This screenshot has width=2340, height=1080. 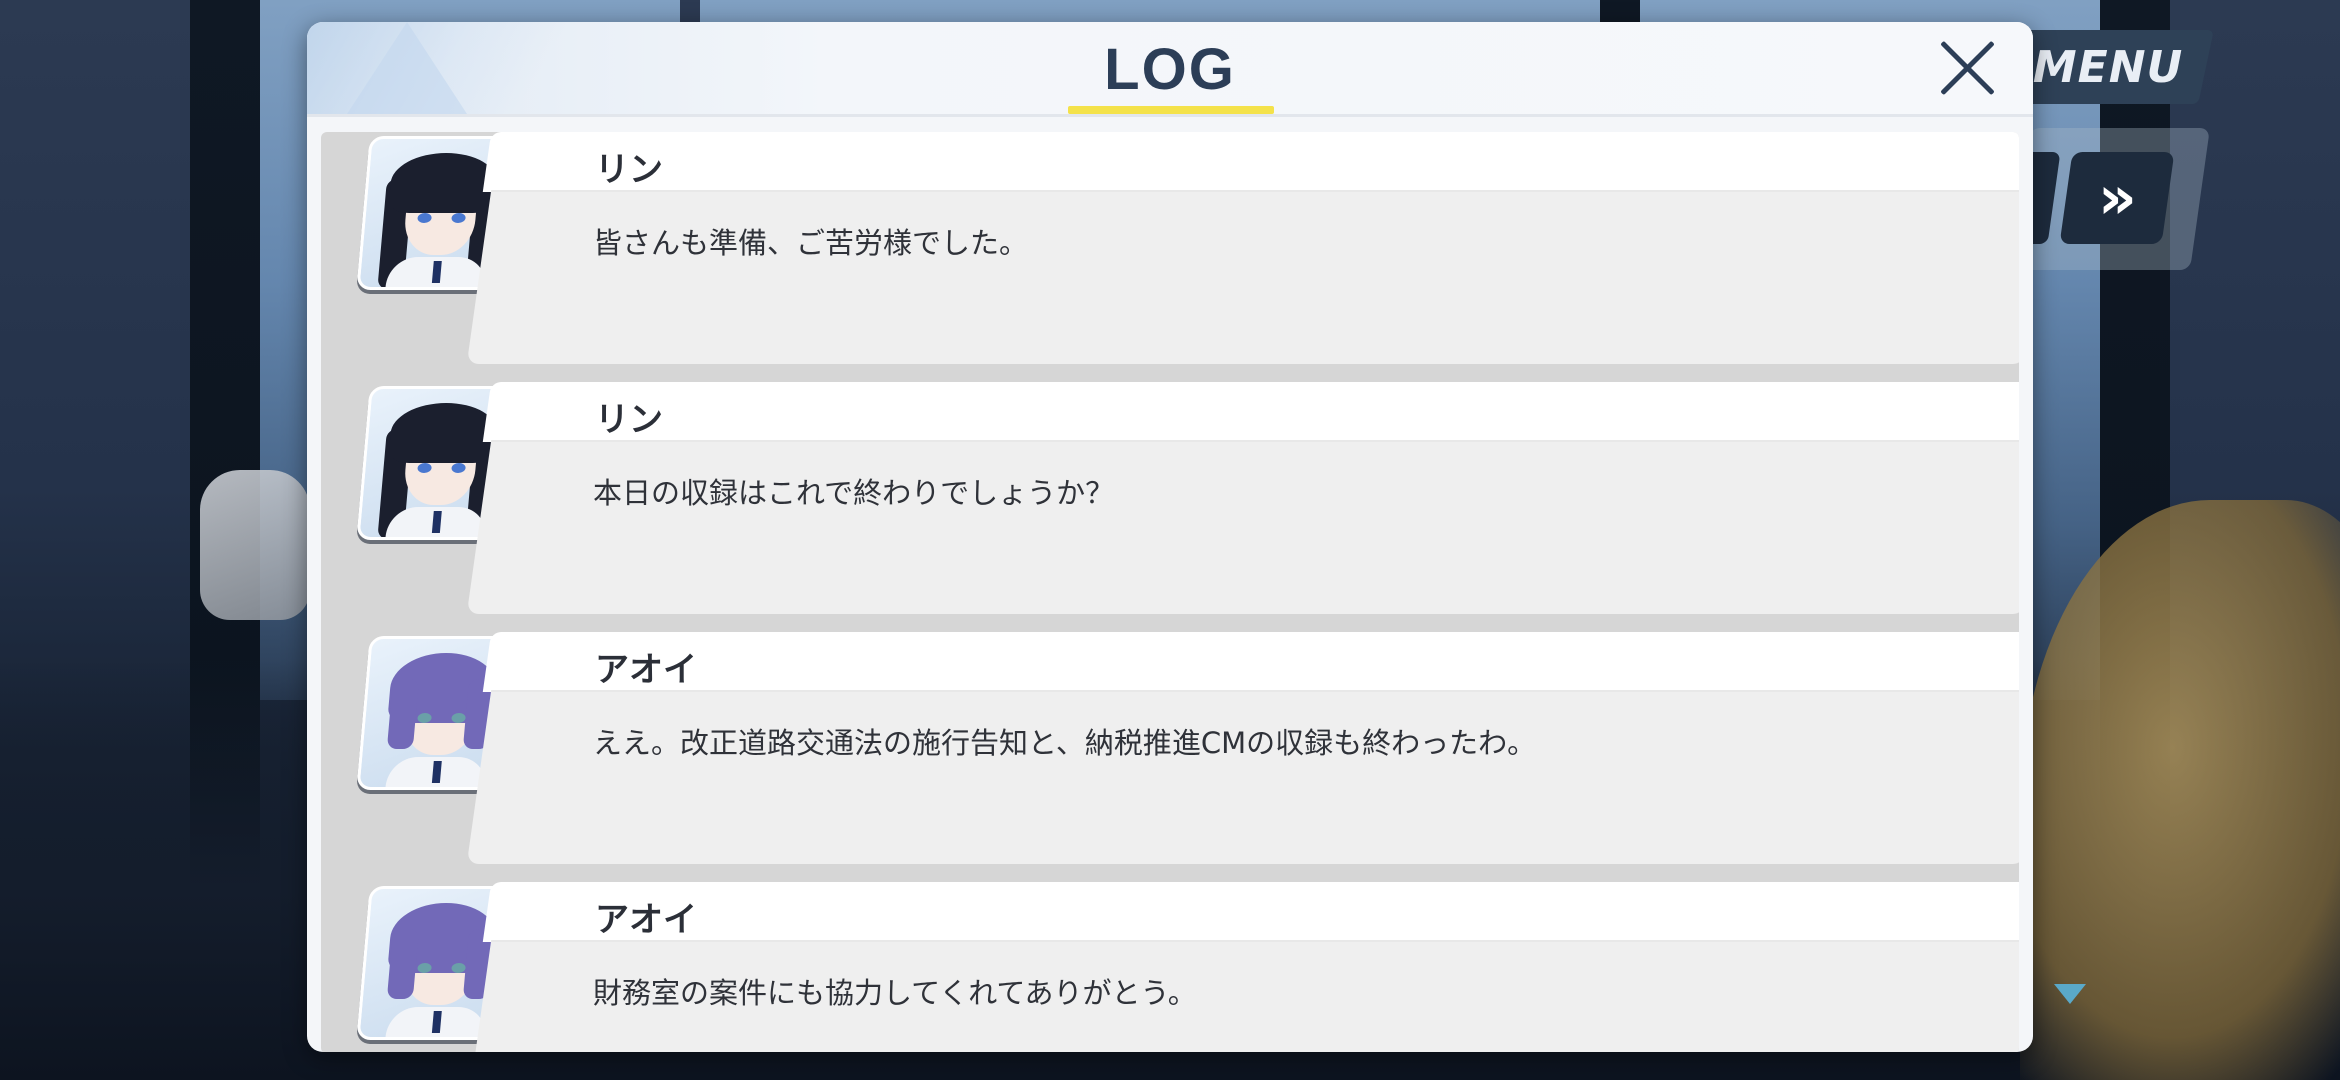 I want to click on fast-forward-icon: », so click(x=2117, y=198).